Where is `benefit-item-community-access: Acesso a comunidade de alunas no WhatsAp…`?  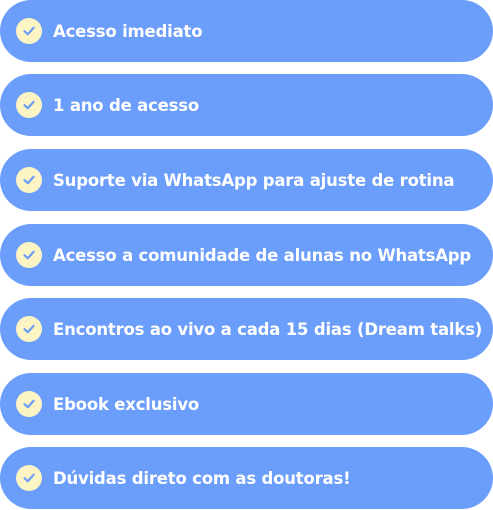 benefit-item-community-access: Acesso a comunidade de alunas no WhatsAp… is located at coordinates (246, 255).